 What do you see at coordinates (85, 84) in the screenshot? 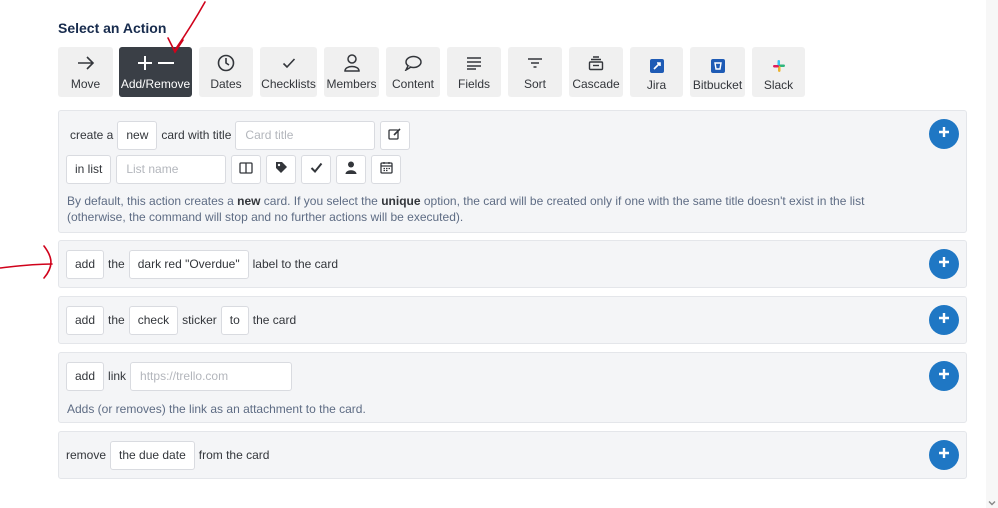
I see `tool-label: Move` at bounding box center [85, 84].